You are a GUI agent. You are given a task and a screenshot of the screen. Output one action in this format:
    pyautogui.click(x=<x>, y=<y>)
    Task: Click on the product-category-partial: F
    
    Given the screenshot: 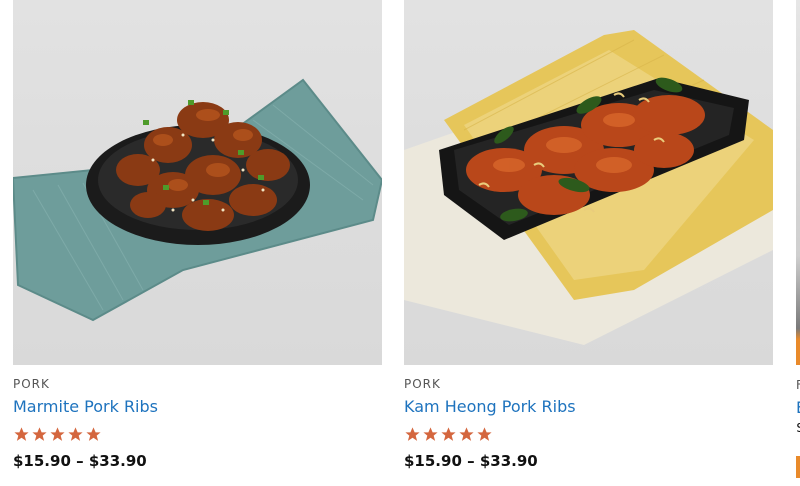 What is the action you would take?
    pyautogui.click(x=798, y=385)
    